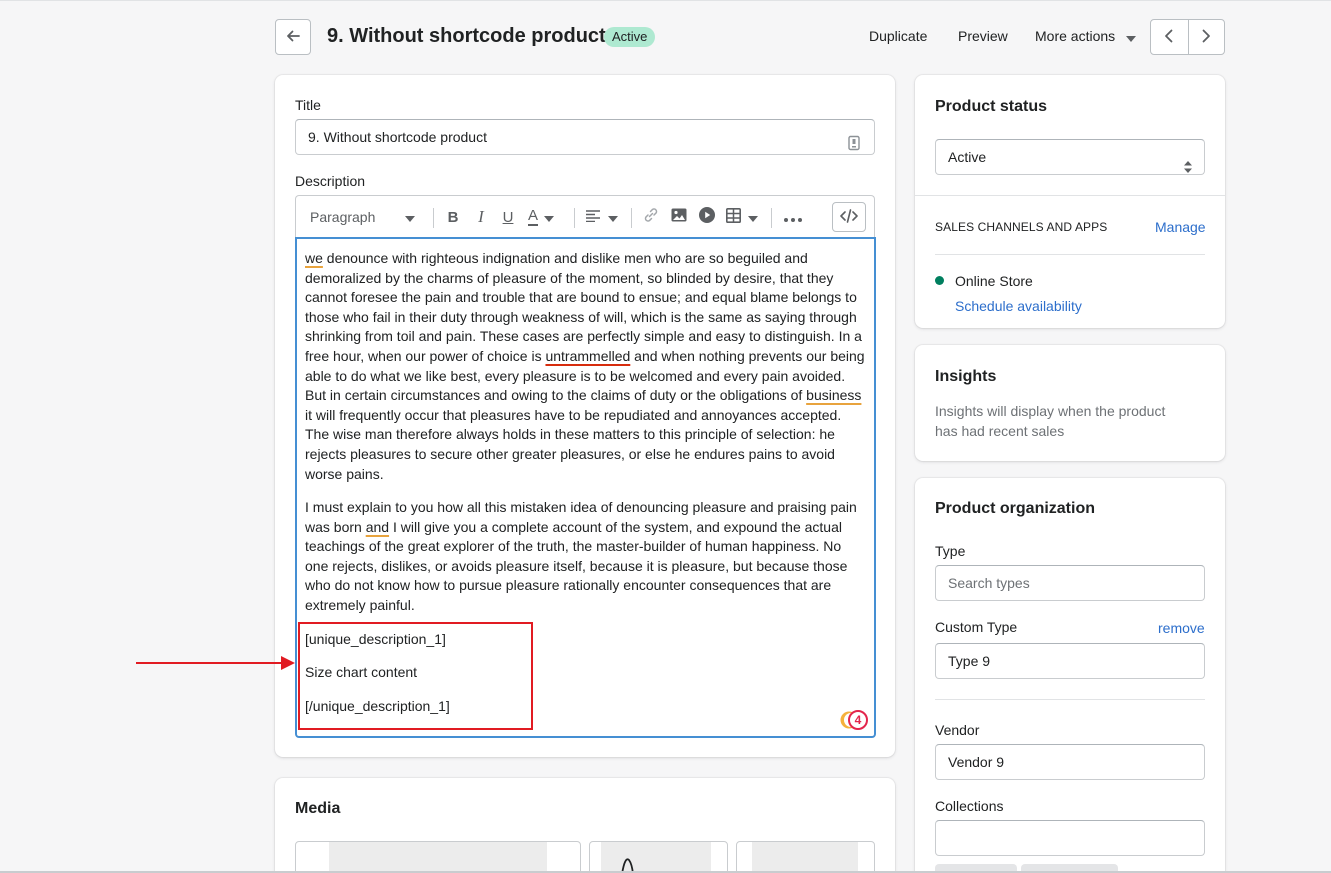  What do you see at coordinates (453, 217) in the screenshot?
I see `bold-button: B` at bounding box center [453, 217].